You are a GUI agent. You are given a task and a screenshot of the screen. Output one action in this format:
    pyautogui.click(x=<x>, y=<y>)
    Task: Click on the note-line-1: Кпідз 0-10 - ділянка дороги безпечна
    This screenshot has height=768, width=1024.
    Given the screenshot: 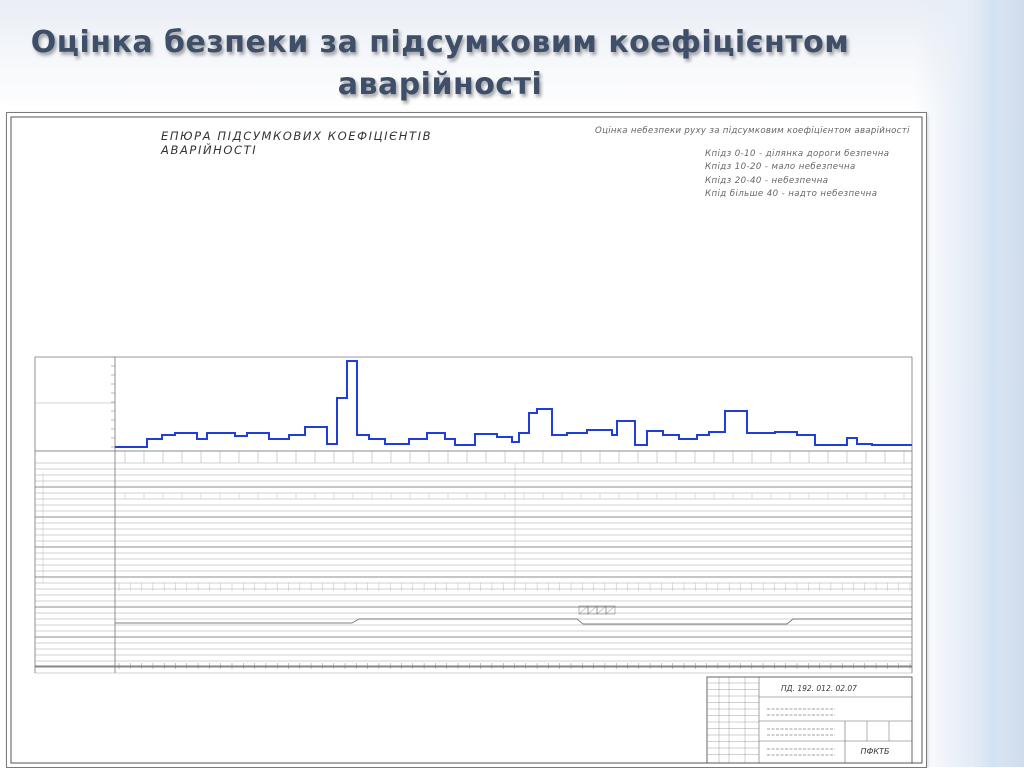 What is the action you would take?
    pyautogui.click(x=797, y=153)
    